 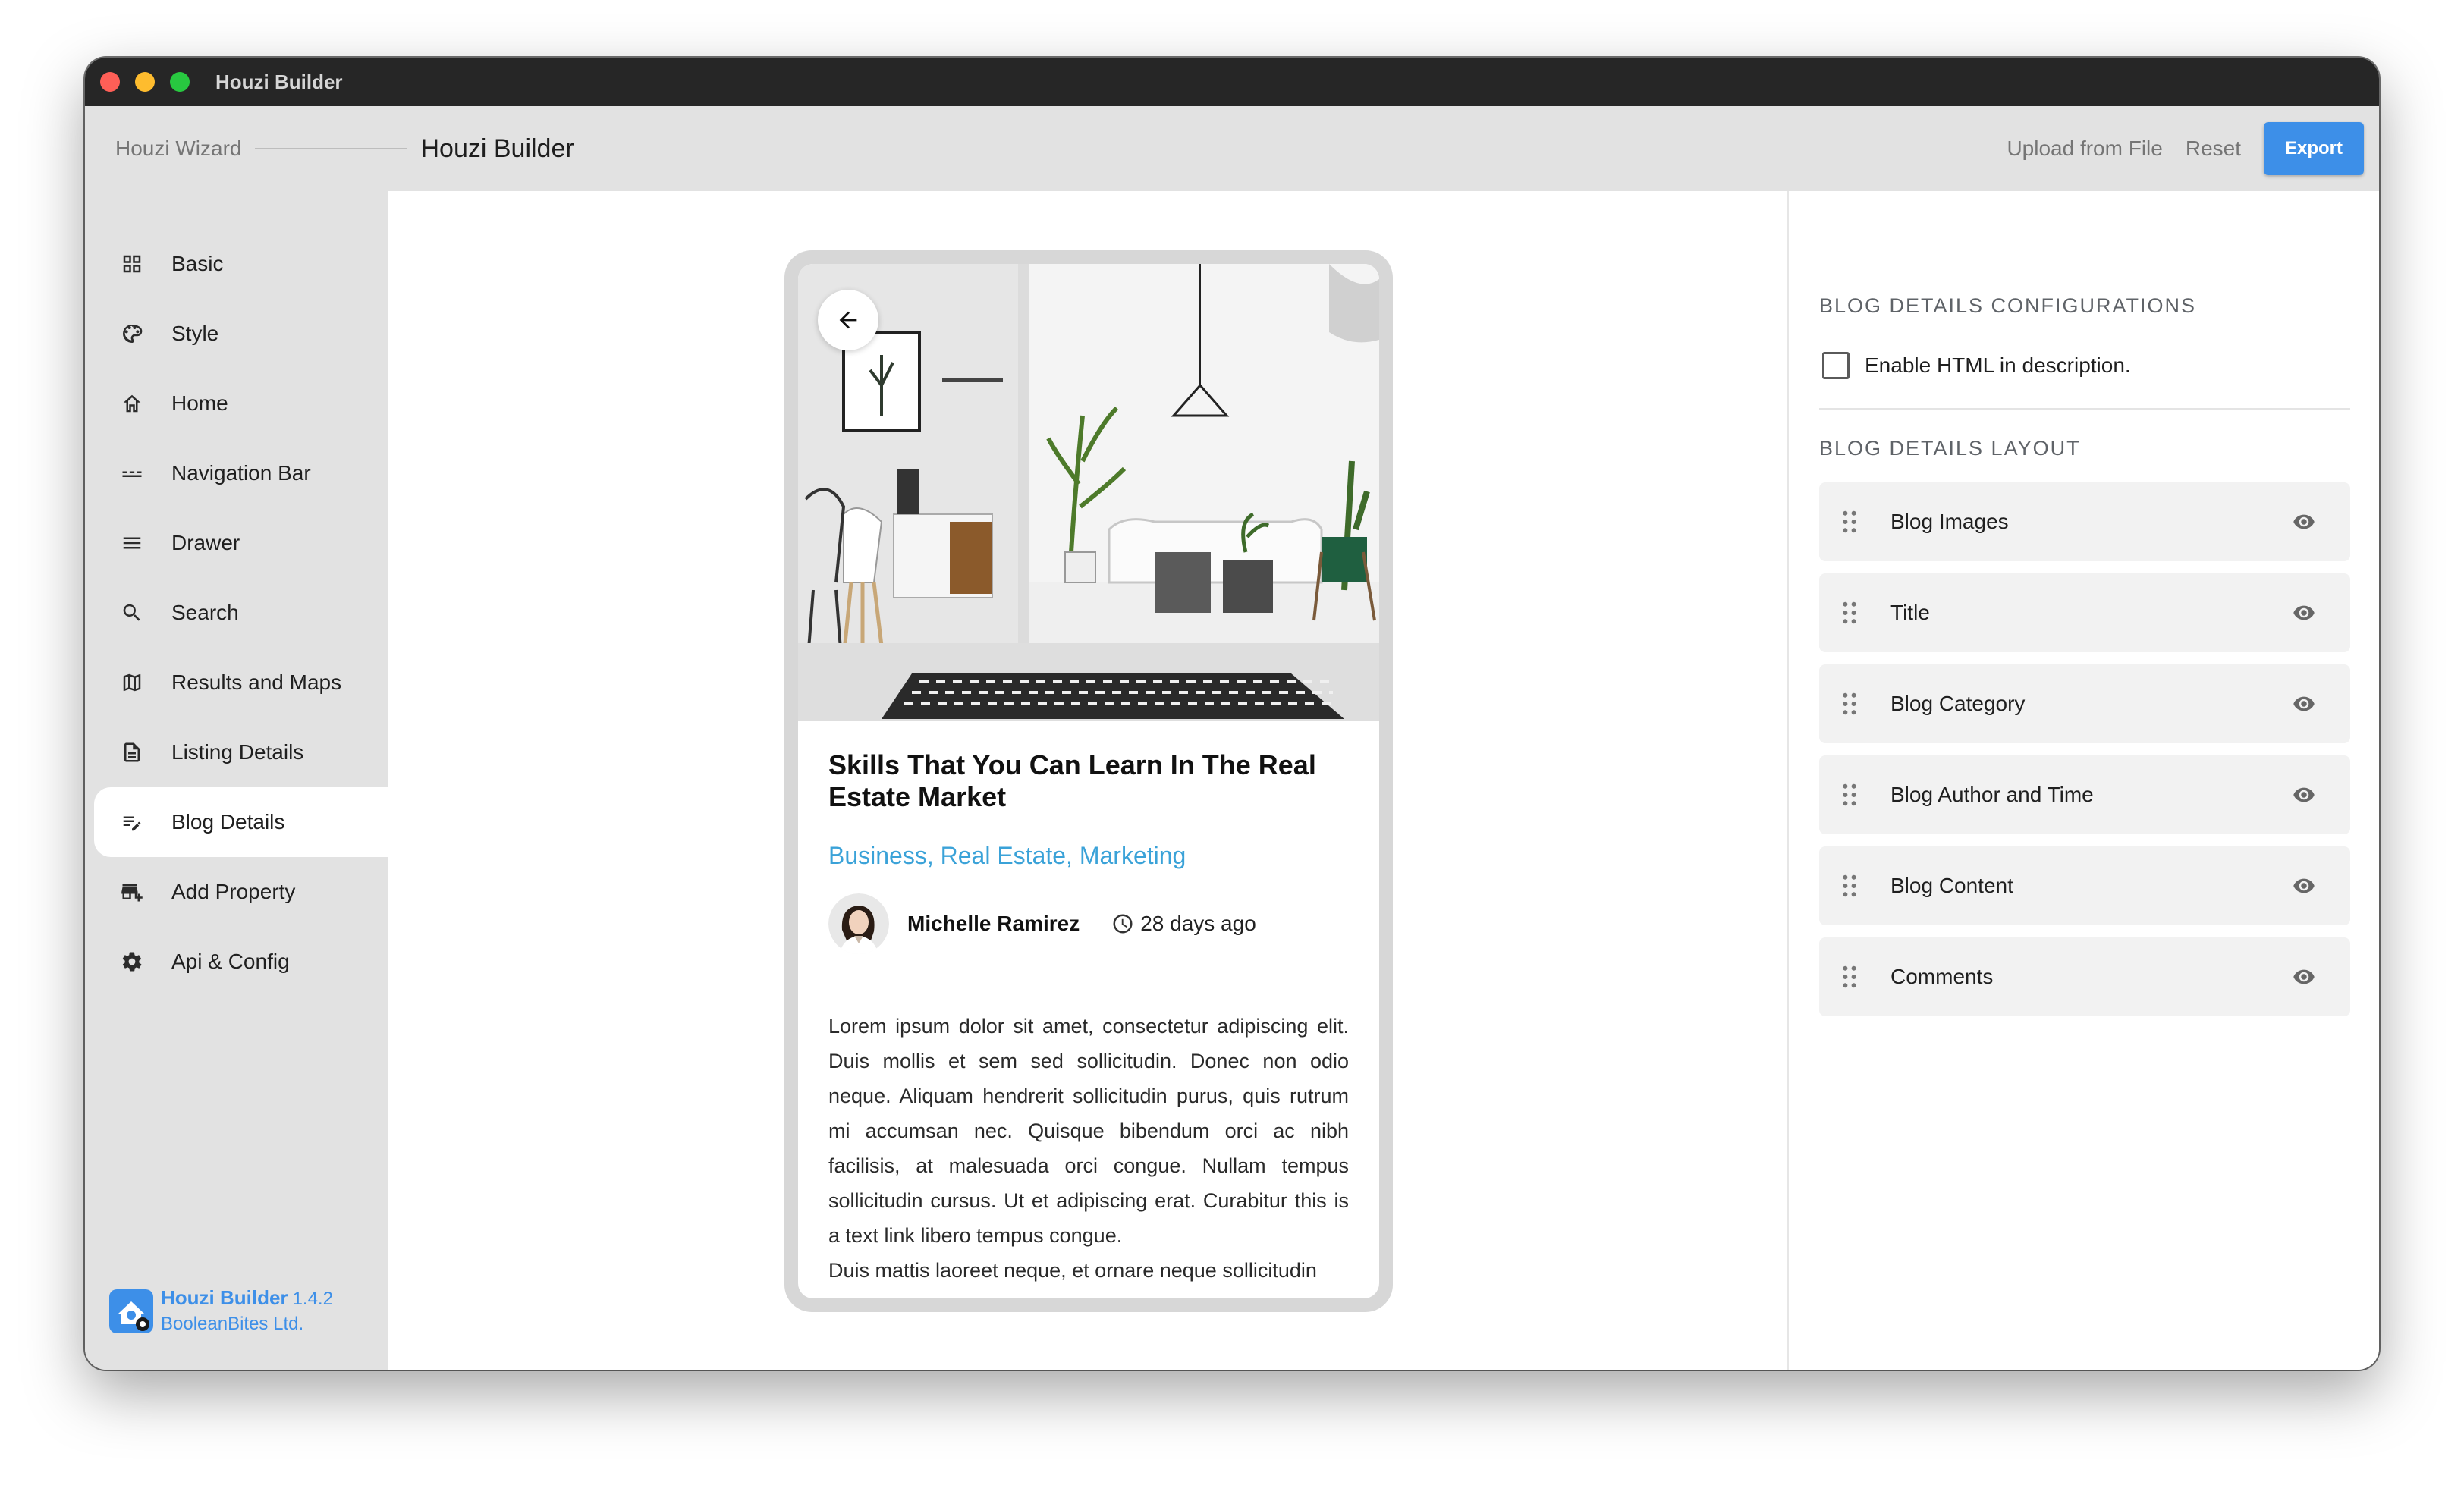 I want to click on section-title-configurations: BLOG DETAILS CONFIGURATIONS, so click(x=2008, y=305).